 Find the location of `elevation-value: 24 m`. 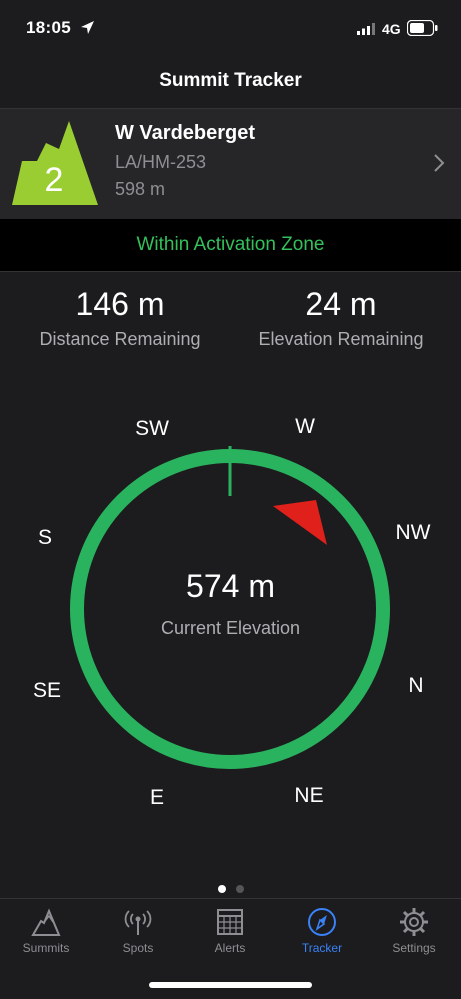

elevation-value: 24 m is located at coordinates (341, 304).